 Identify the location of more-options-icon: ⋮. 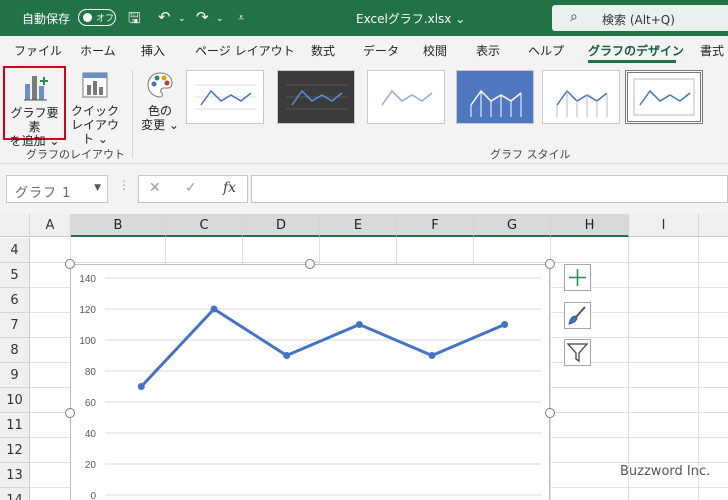
(124, 185).